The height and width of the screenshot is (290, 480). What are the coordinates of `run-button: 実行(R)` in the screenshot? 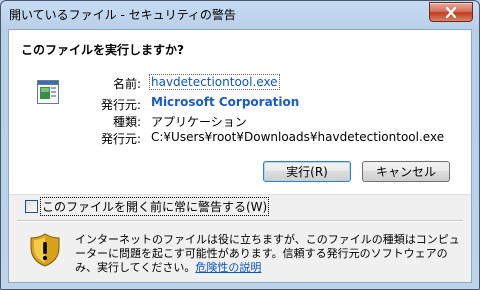 It's located at (307, 171).